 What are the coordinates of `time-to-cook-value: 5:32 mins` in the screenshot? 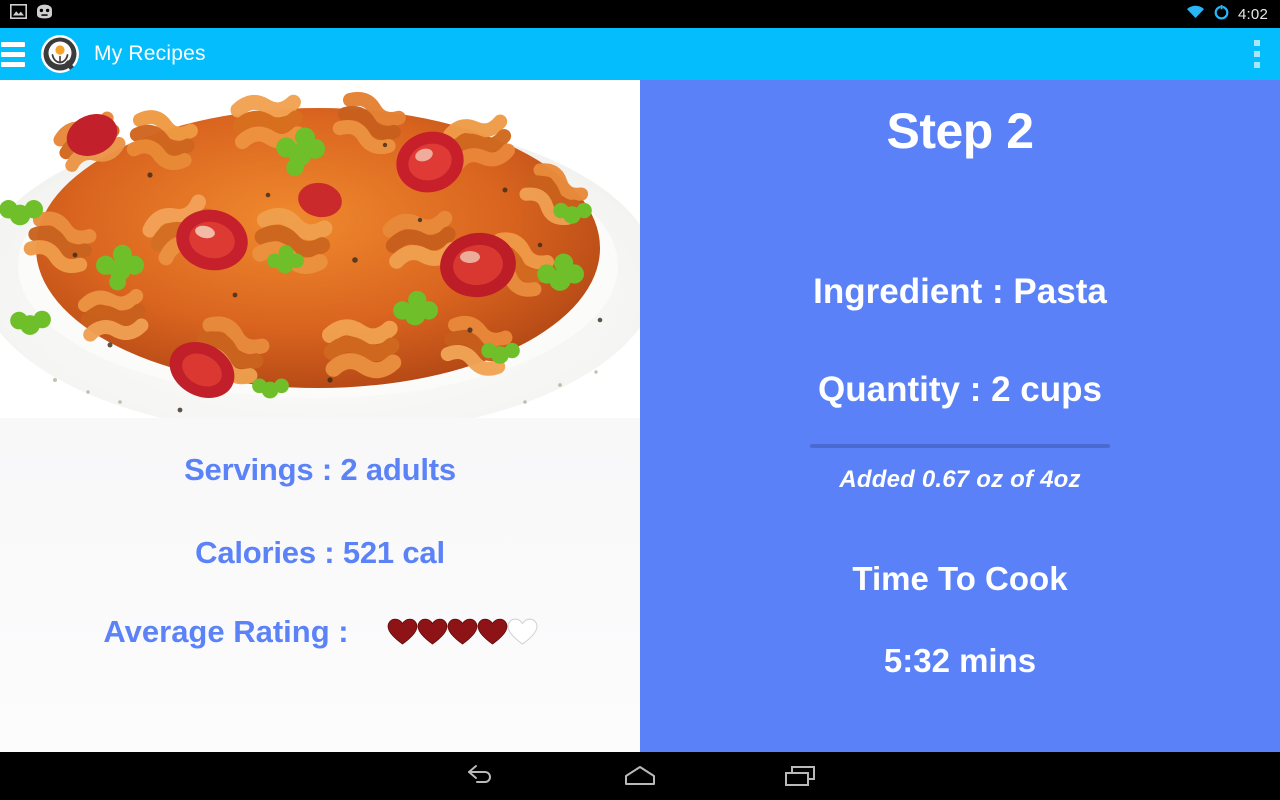 It's located at (960, 660).